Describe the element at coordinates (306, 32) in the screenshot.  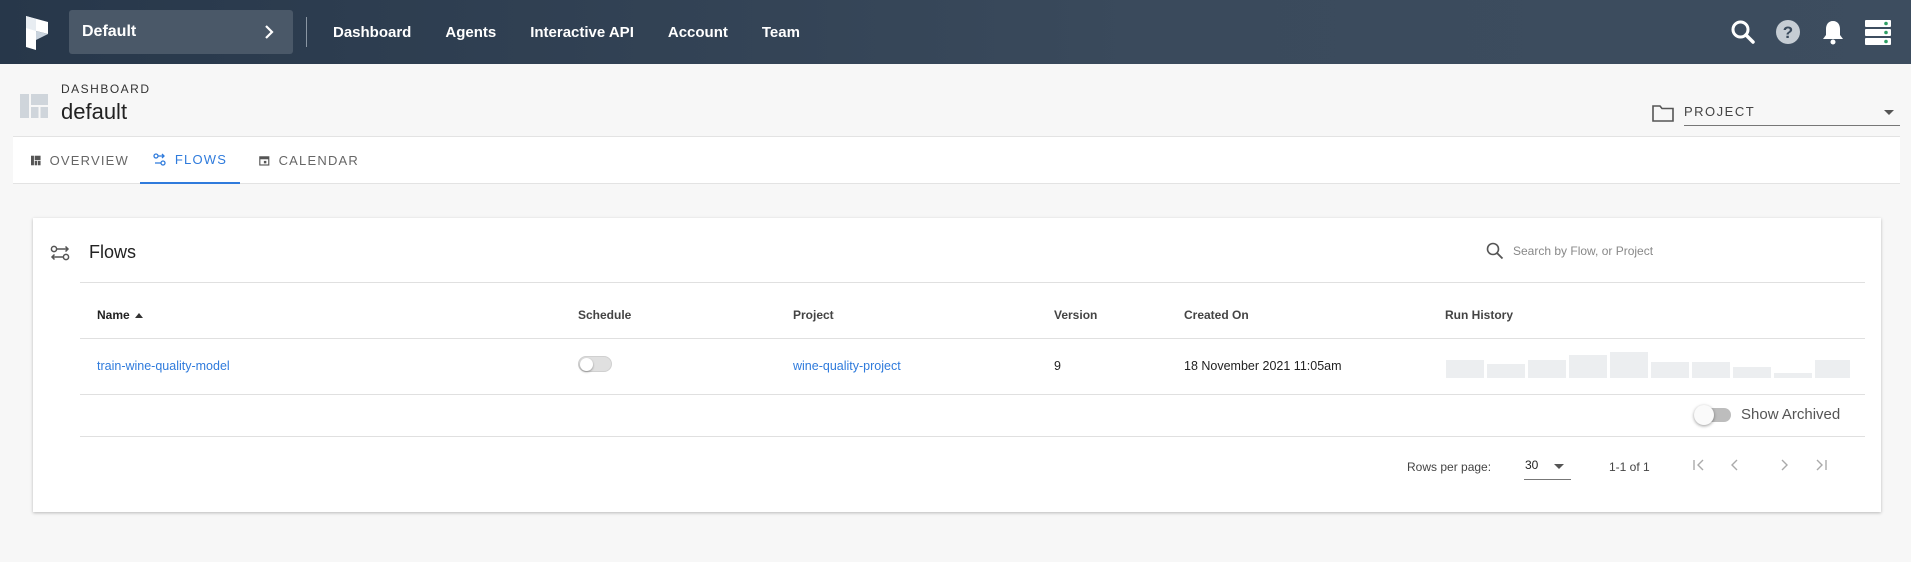
I see `topbar-divider` at that location.